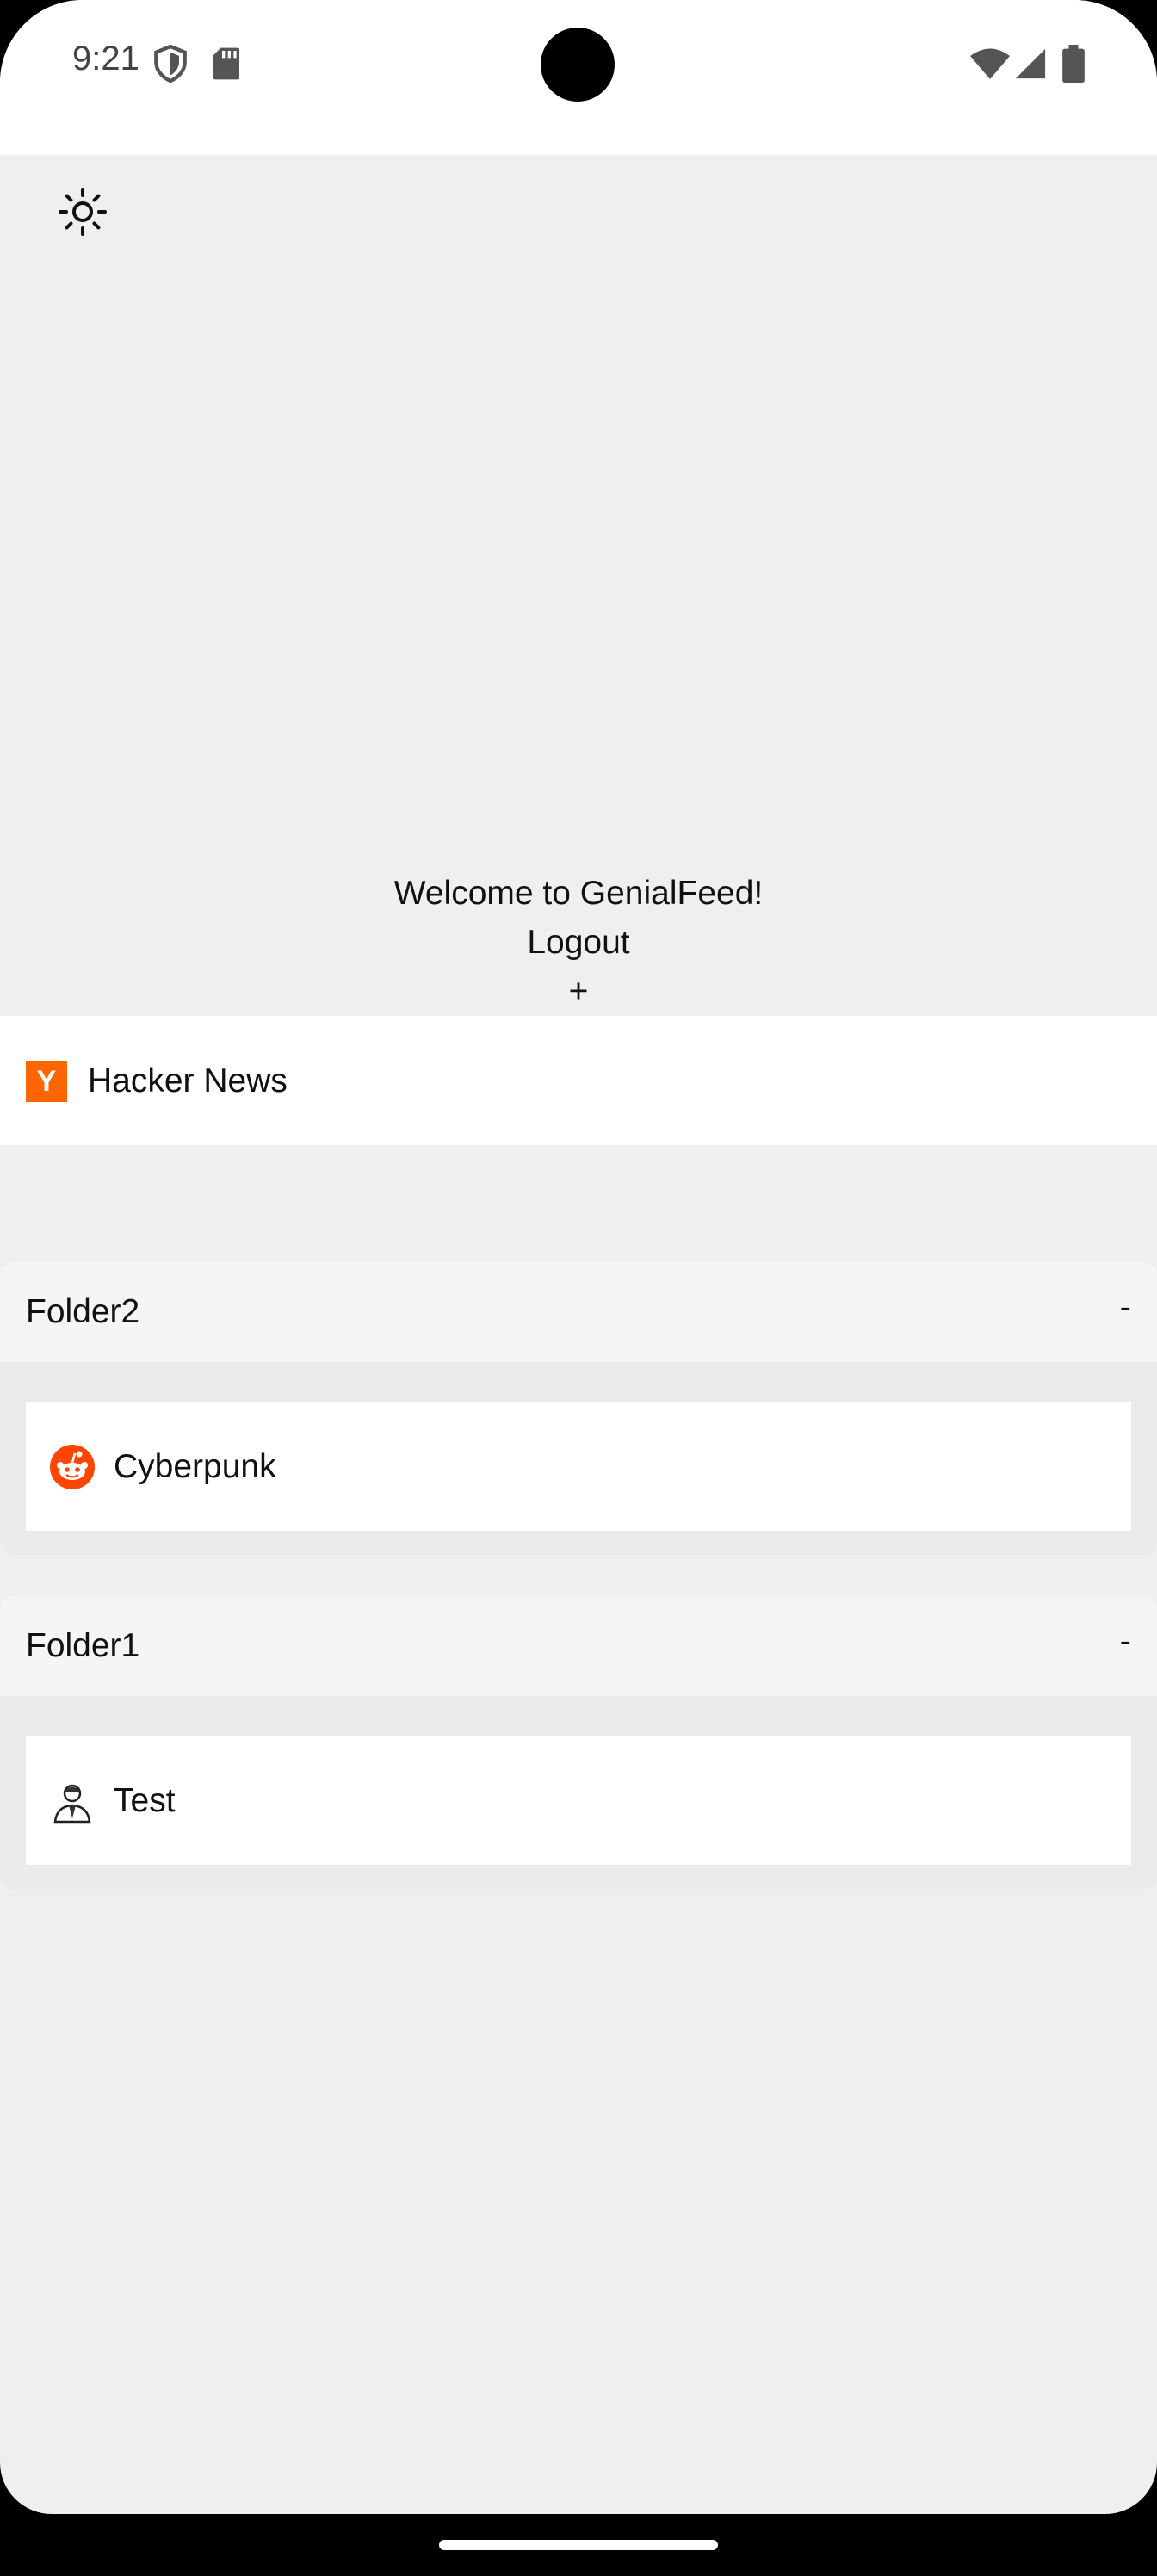  I want to click on theme-toggle-button, so click(82, 212).